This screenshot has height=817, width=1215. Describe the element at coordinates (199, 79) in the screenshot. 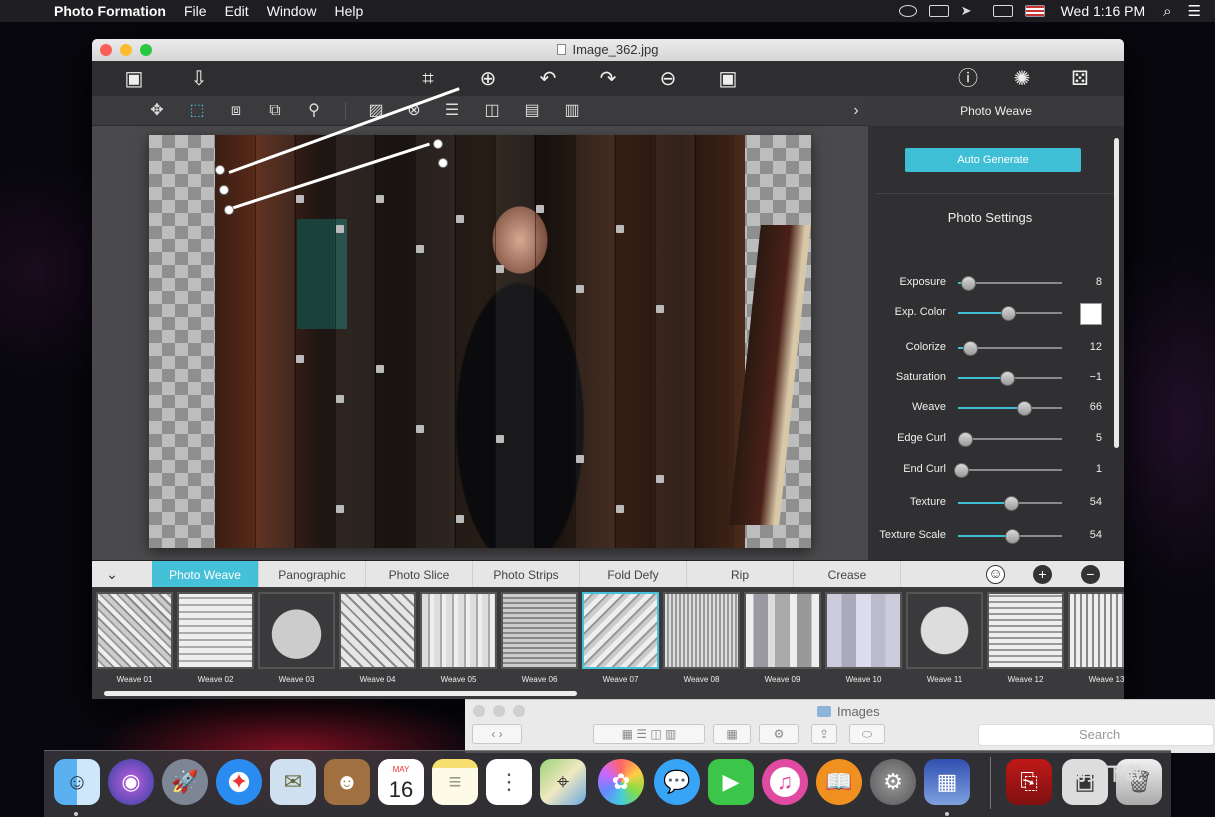

I see `save-image-icon: ⇩` at that location.